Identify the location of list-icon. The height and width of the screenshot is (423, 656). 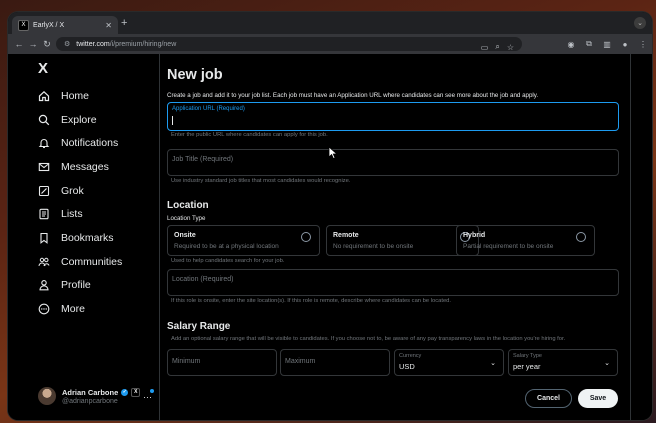
(44, 214).